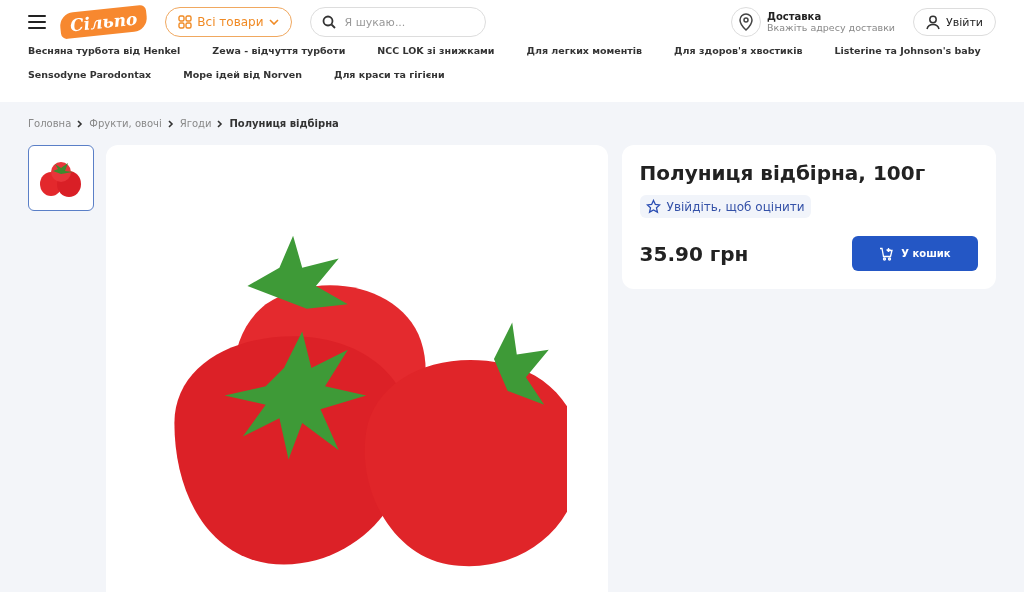 Image resolution: width=1024 pixels, height=592 pixels. Describe the element at coordinates (933, 22) in the screenshot. I see `user-icon` at that location.